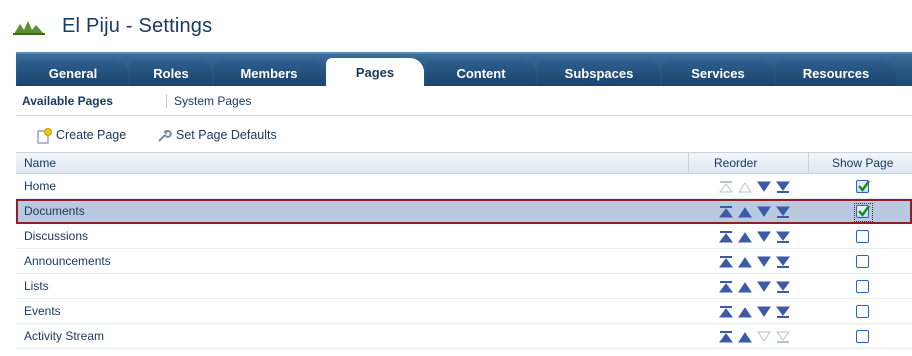 Image resolution: width=912 pixels, height=356 pixels. What do you see at coordinates (40, 186) in the screenshot?
I see `page-name: Home` at bounding box center [40, 186].